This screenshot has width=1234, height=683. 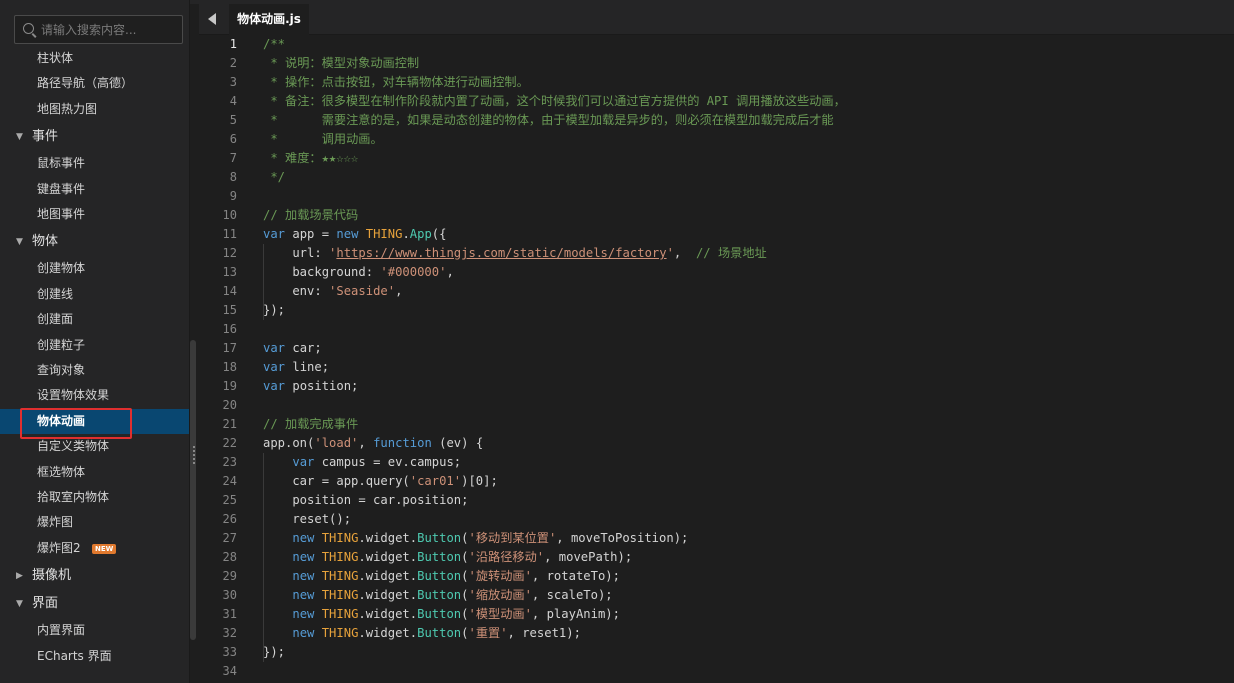 What do you see at coordinates (500, 614) in the screenshot?
I see `code-token: '模型动画'` at bounding box center [500, 614].